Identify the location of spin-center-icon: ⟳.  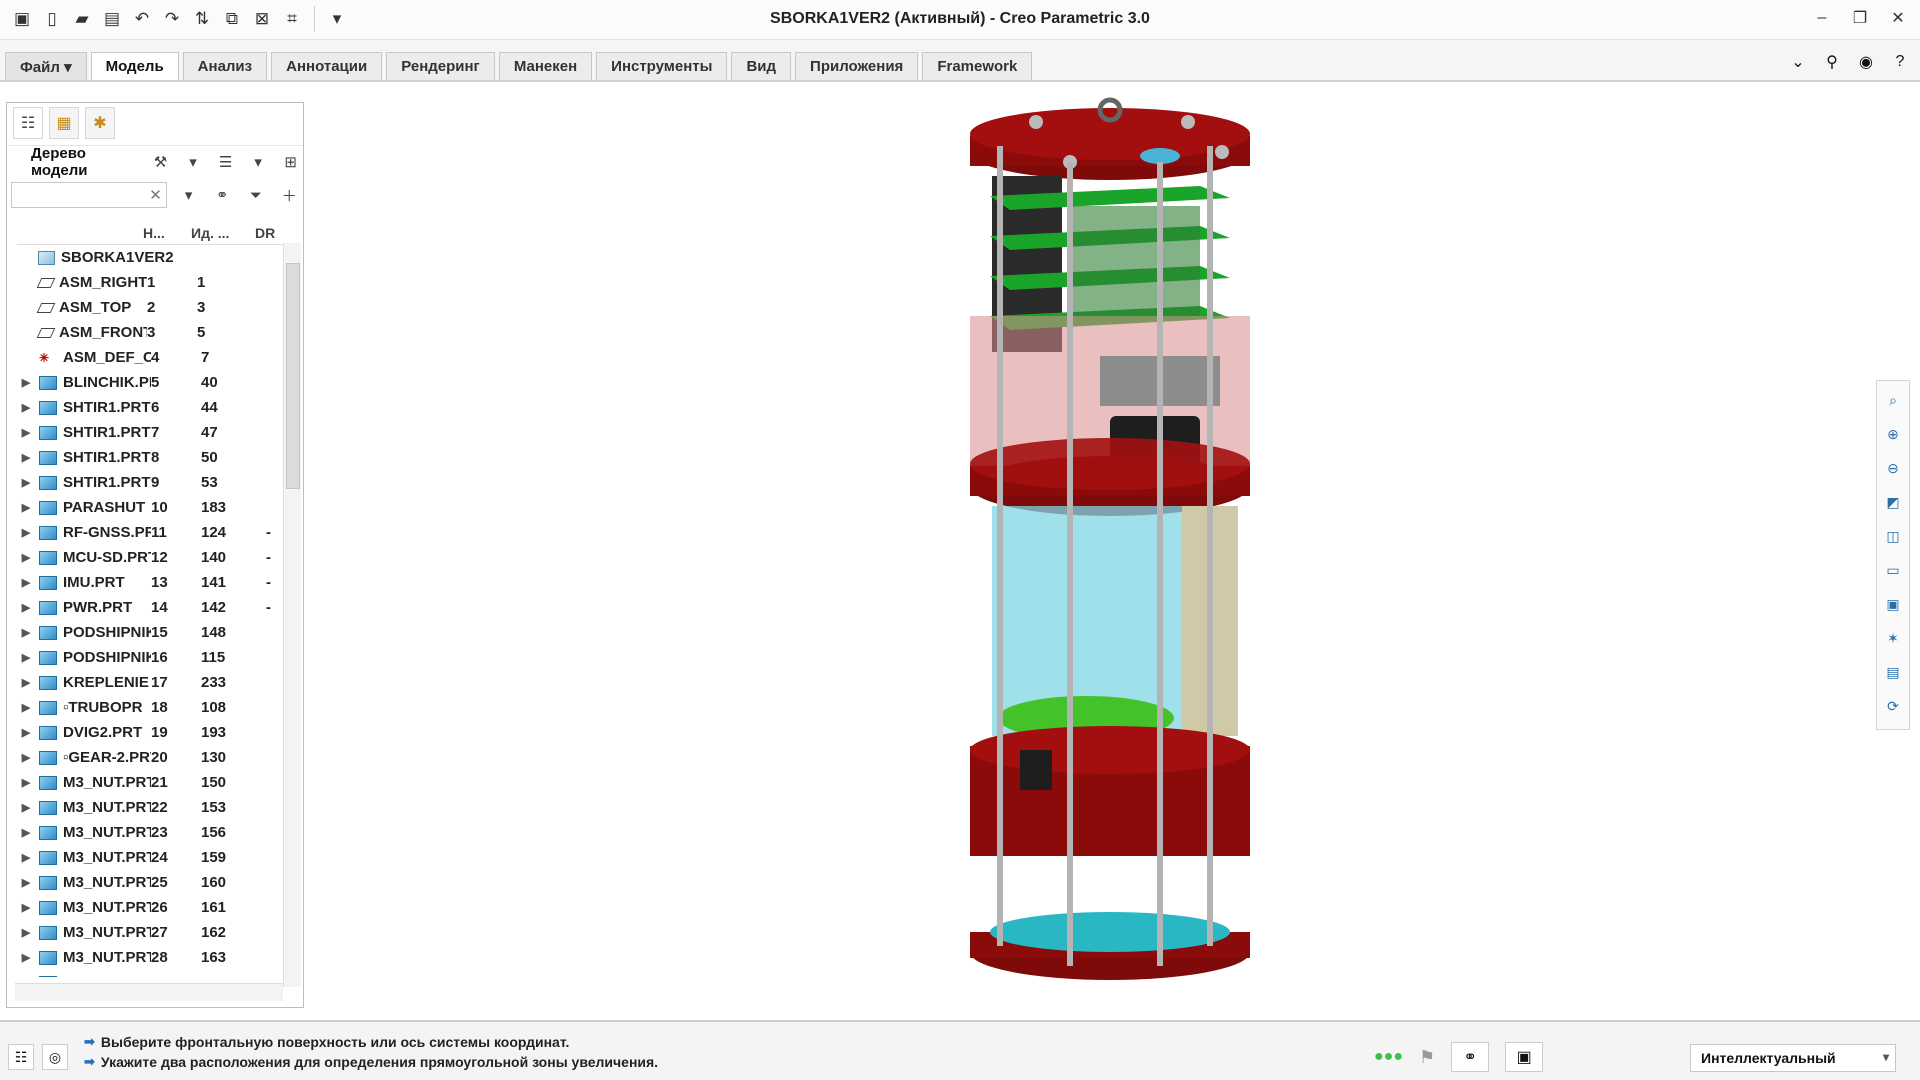
(1893, 706).